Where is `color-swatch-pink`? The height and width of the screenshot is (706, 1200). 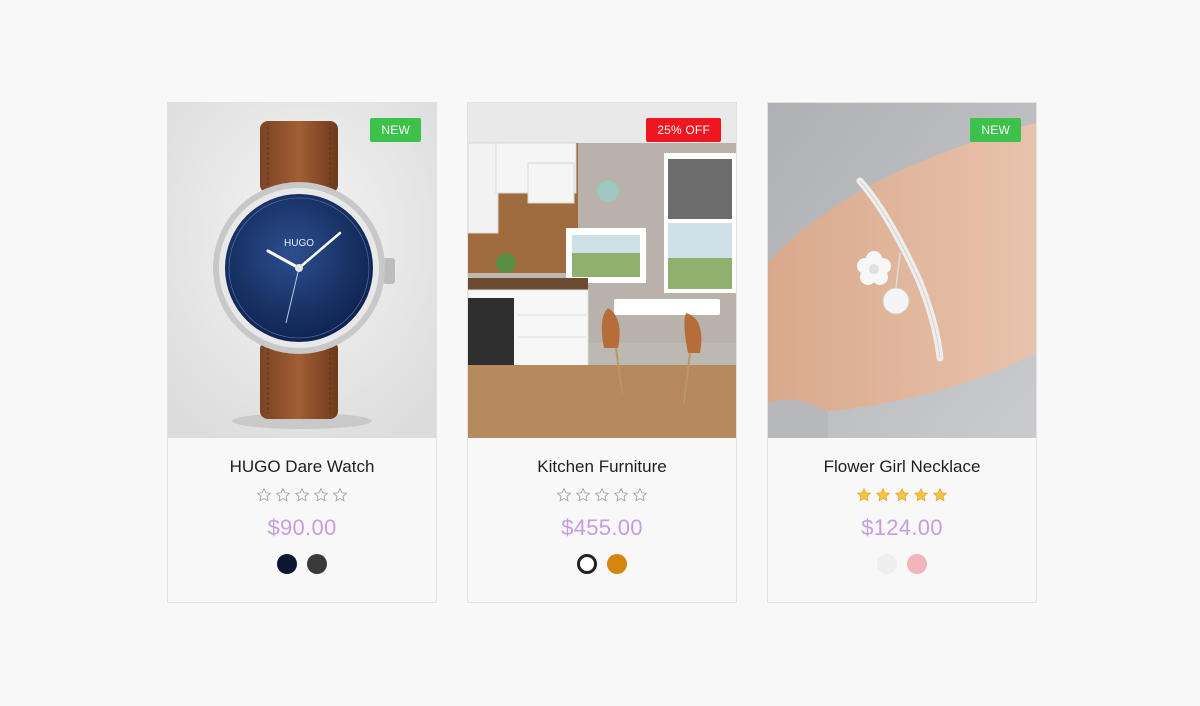 color-swatch-pink is located at coordinates (917, 564).